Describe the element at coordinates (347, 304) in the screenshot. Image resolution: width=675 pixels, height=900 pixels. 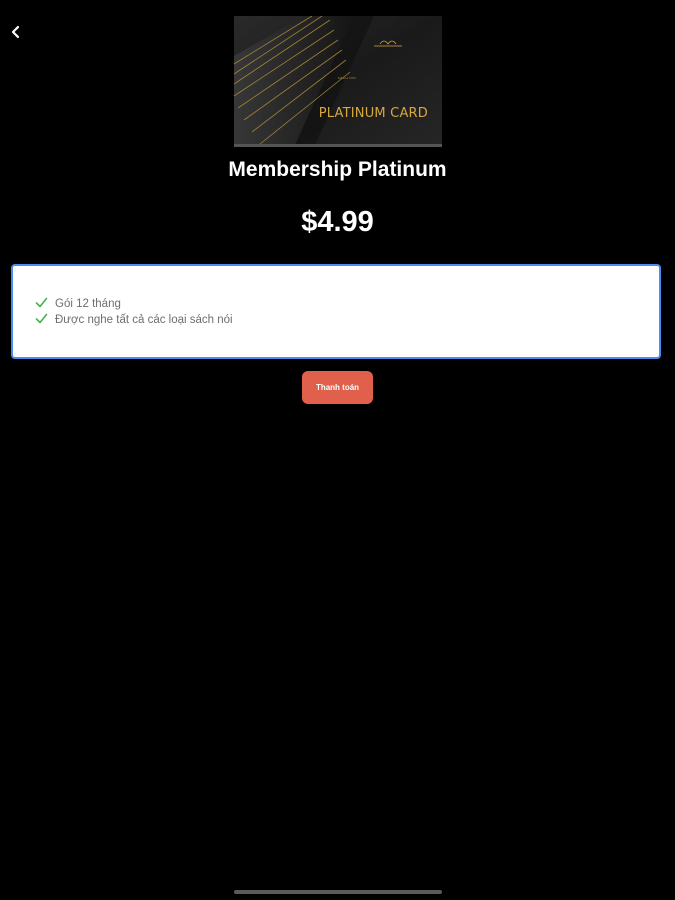
I see `feature-item: Gói 12 tháng` at that location.